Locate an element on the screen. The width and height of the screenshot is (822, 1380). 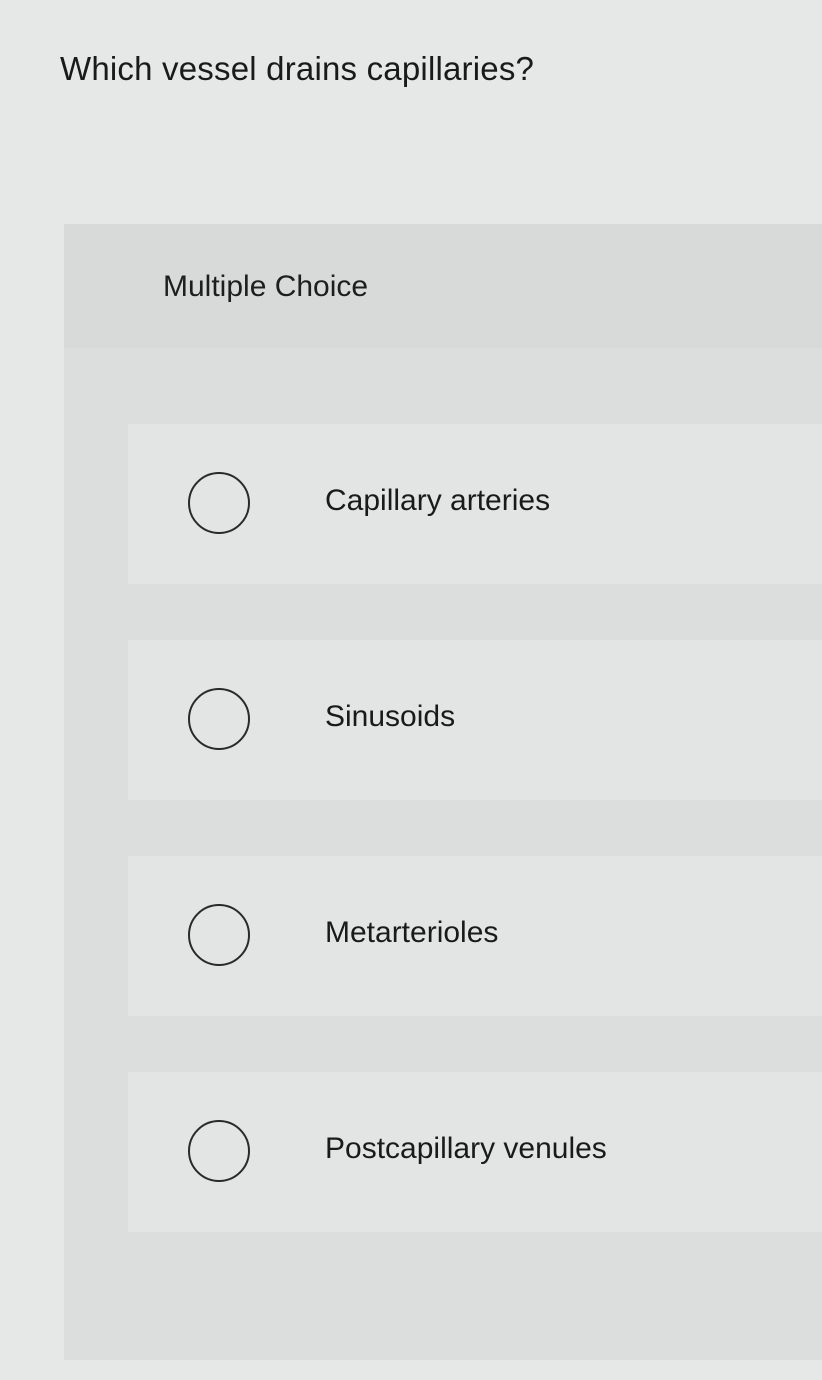
answer-option-label: Postcapillary venules is located at coordinates (466, 1149).